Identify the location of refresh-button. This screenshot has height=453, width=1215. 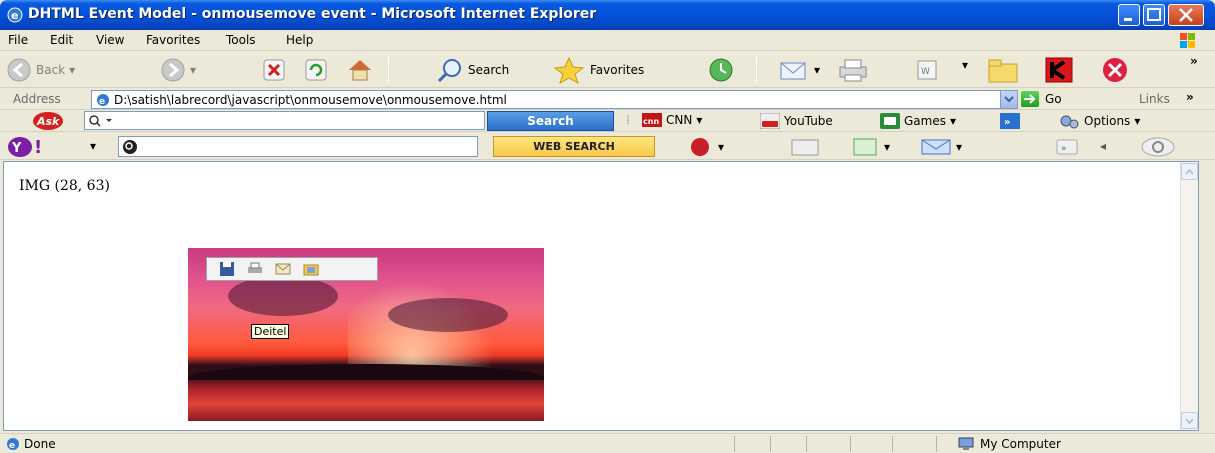
(316, 70).